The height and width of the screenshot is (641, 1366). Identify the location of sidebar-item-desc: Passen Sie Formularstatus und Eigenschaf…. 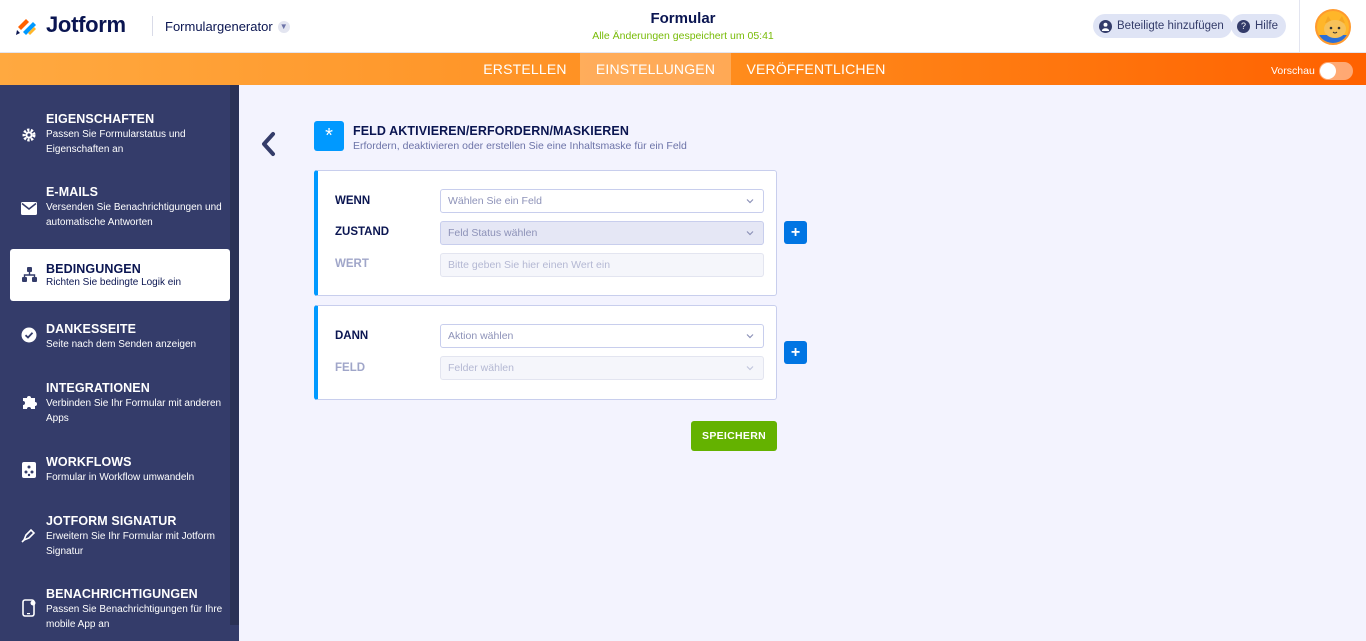
(116, 142).